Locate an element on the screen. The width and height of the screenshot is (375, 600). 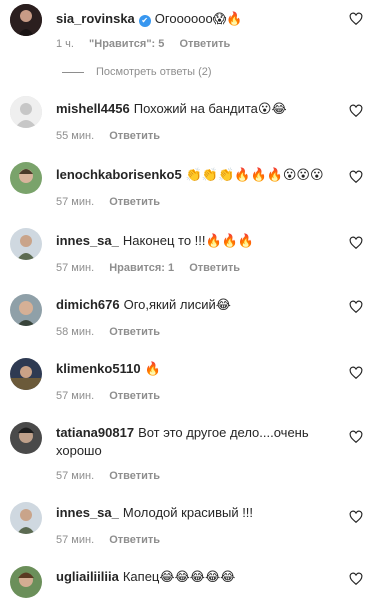
comment-text: Похожий на бандита is located at coordinates (195, 108).